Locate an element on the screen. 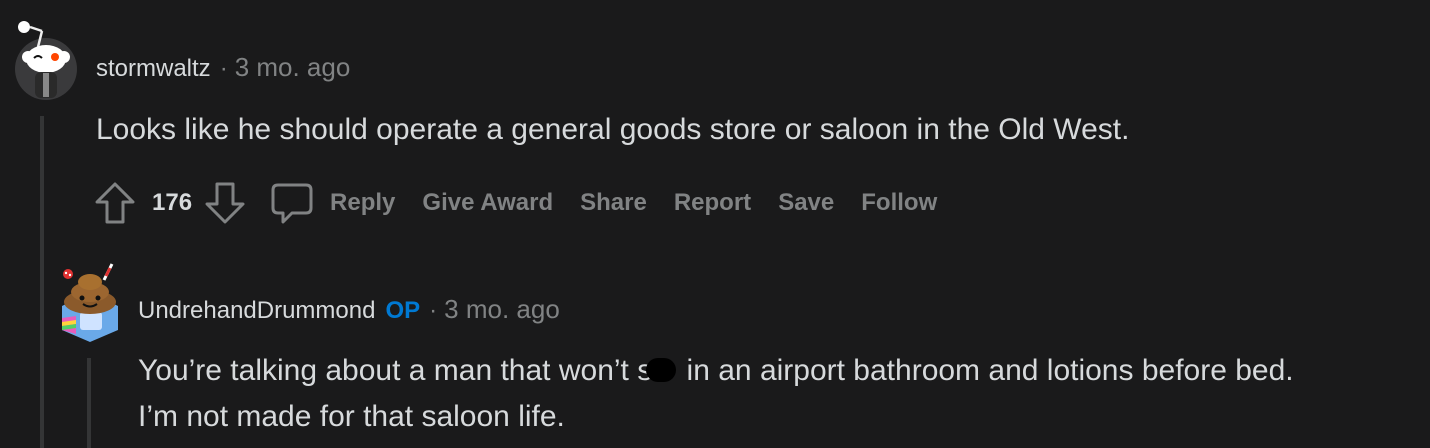 The width and height of the screenshot is (1430, 448). poop-avatar-icon is located at coordinates (90, 302).